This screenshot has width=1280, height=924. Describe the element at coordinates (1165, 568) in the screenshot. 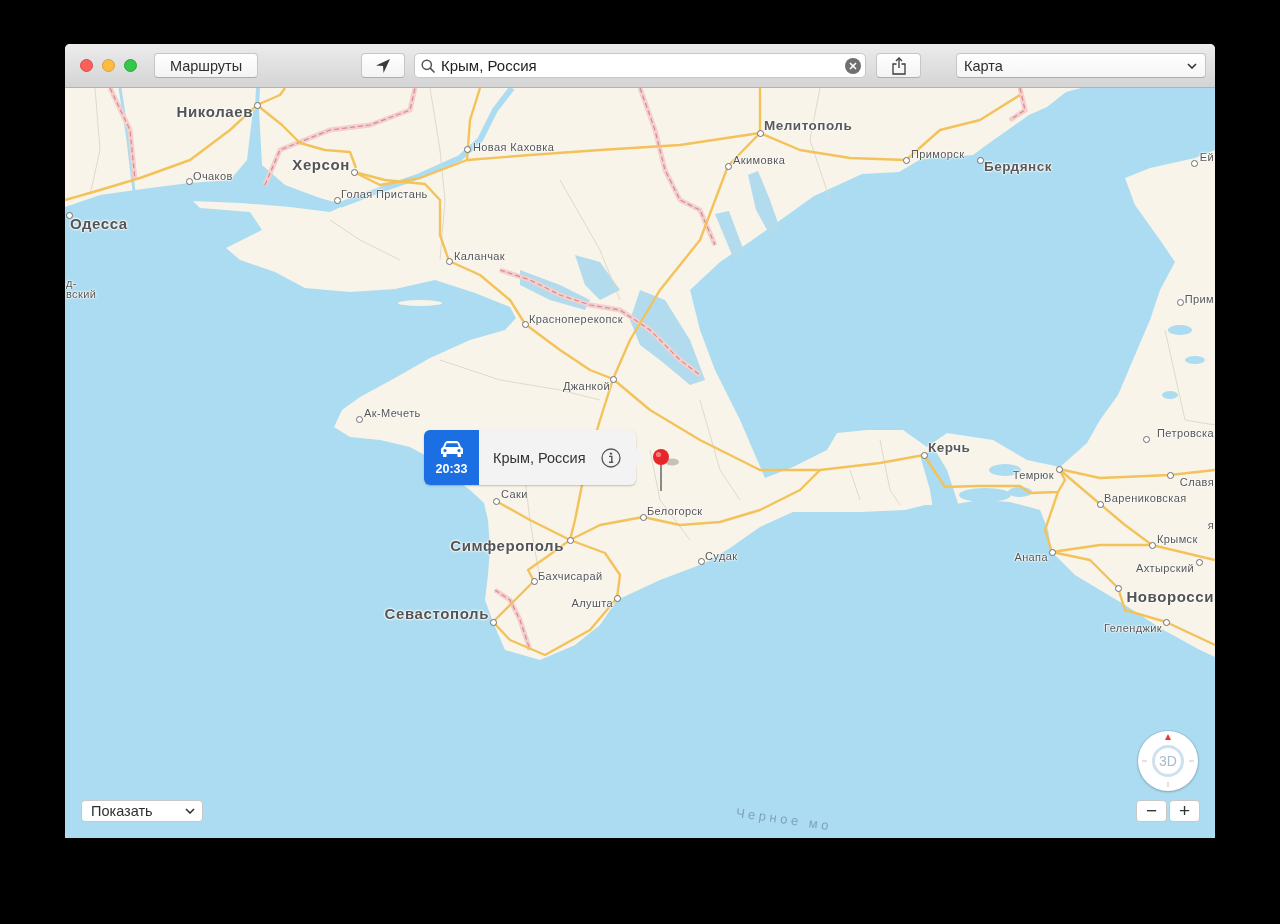

I see `city-label: Ахтырский` at that location.